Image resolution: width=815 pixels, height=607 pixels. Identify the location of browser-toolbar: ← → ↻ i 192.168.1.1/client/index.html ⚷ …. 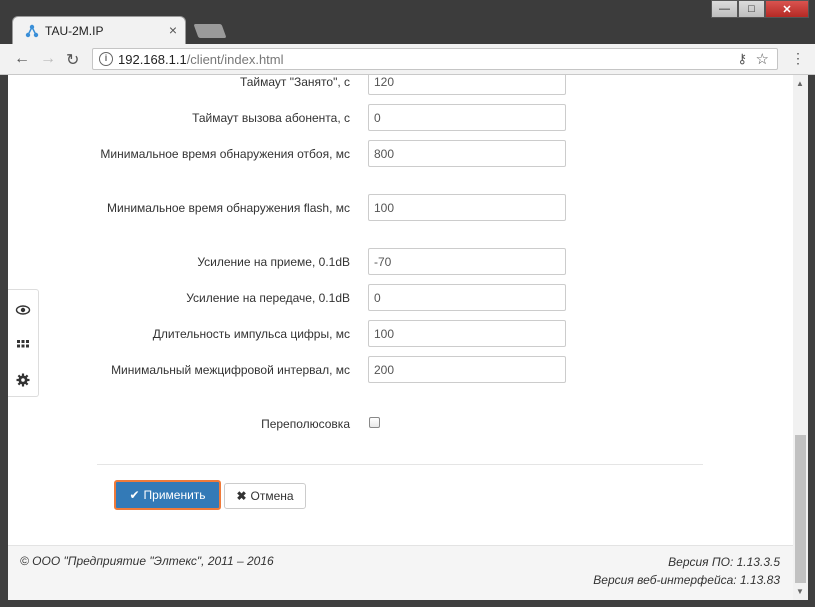
(407, 59).